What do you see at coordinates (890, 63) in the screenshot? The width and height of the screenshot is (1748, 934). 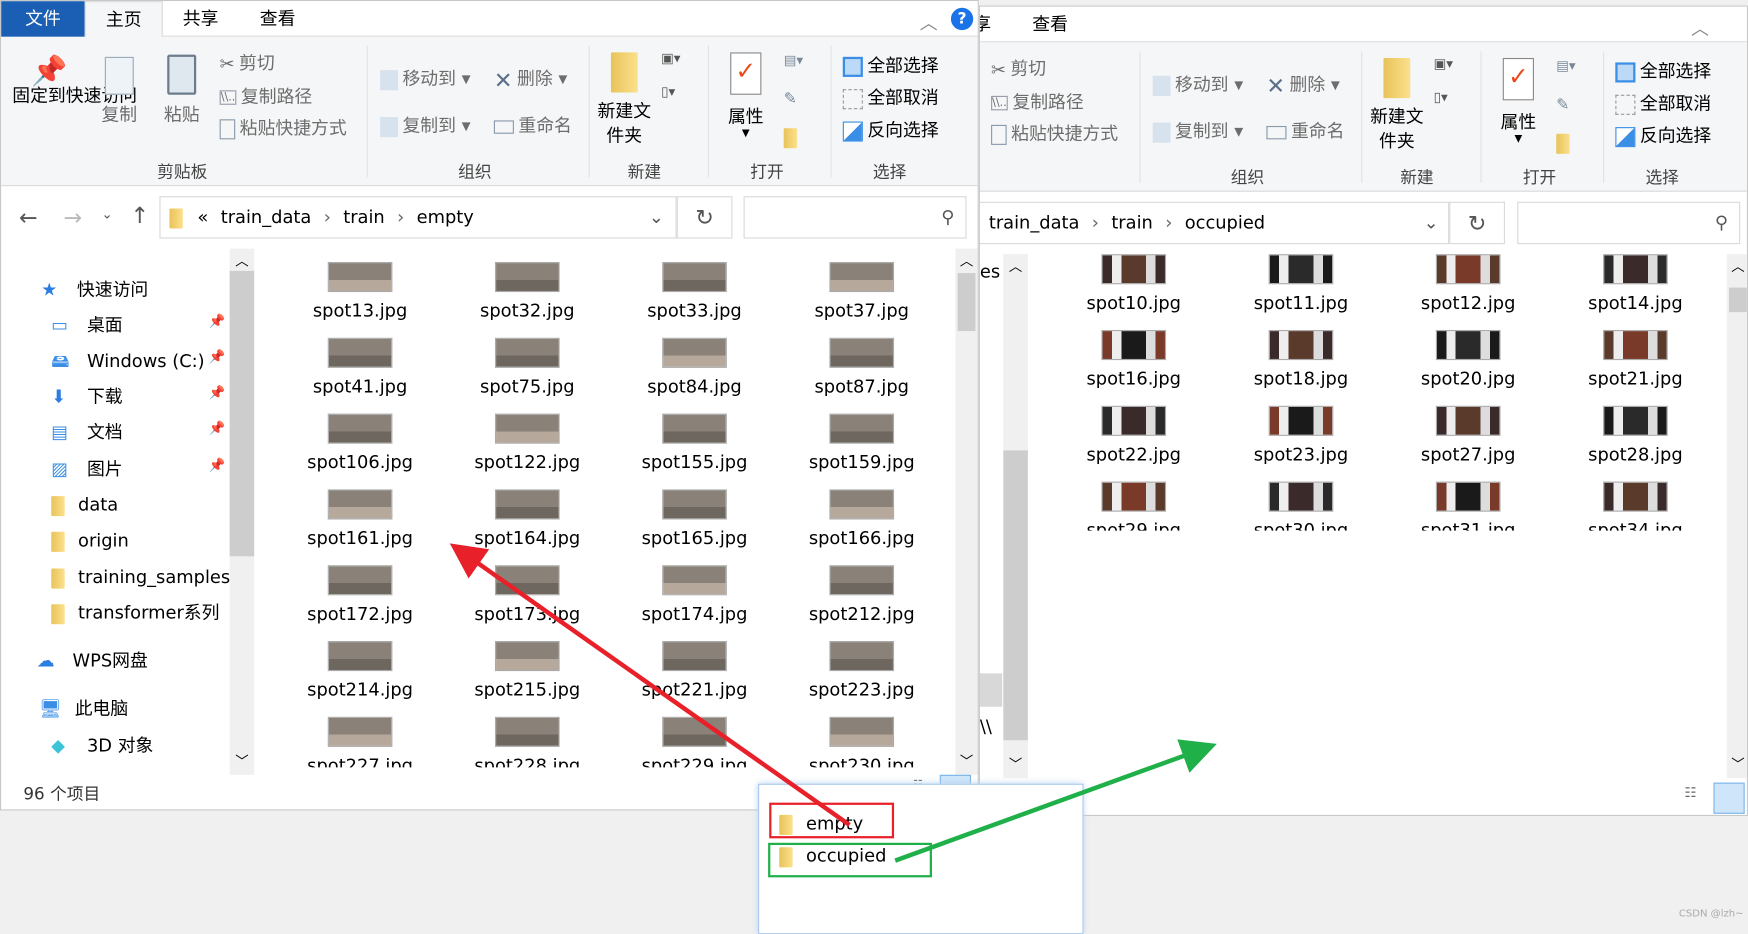 I see `select-all-button: 全部选择` at bounding box center [890, 63].